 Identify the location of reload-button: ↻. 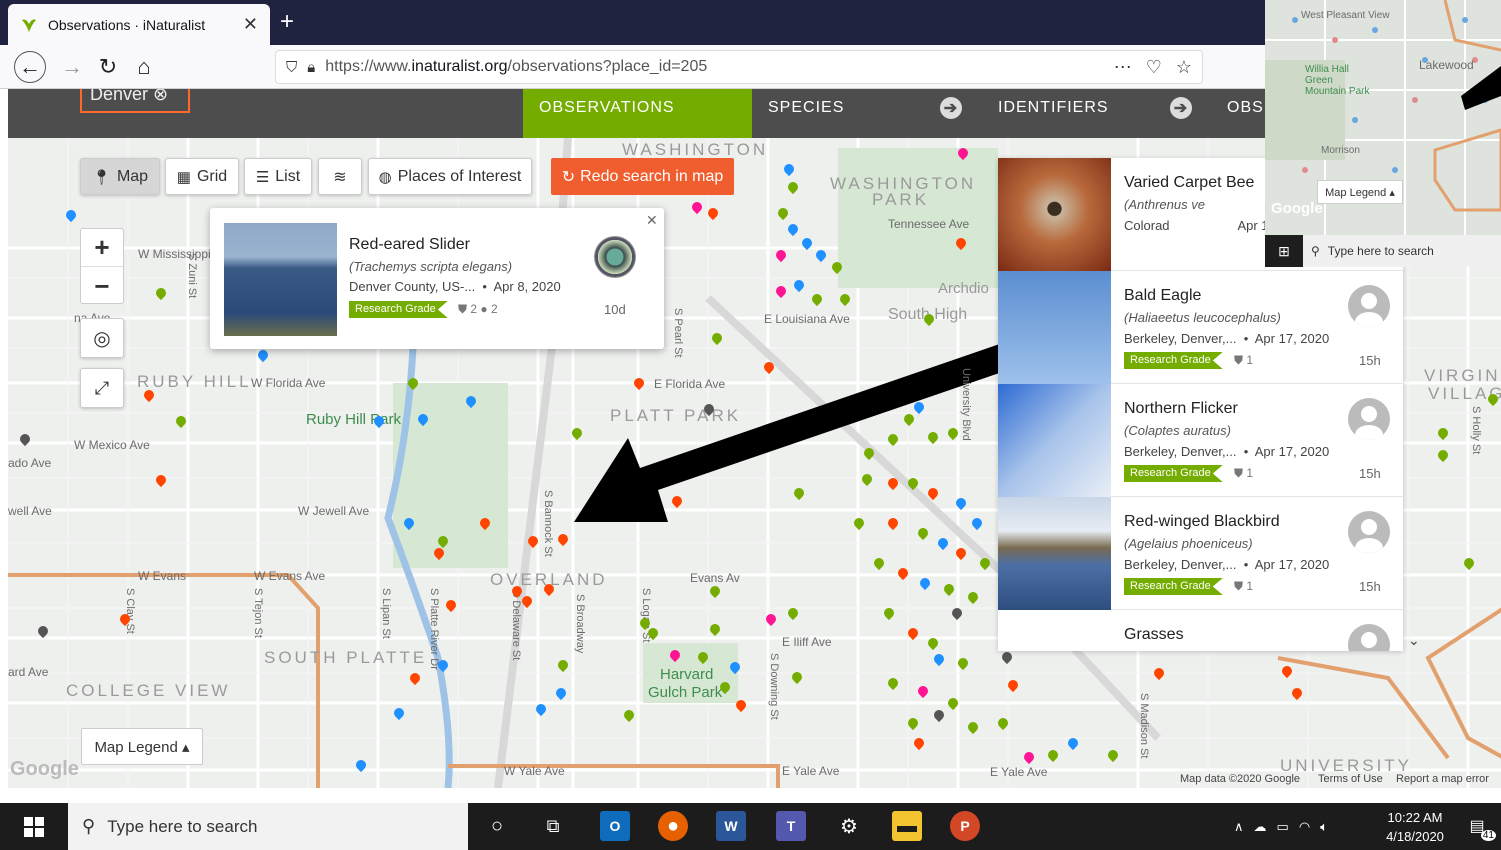
(108, 67).